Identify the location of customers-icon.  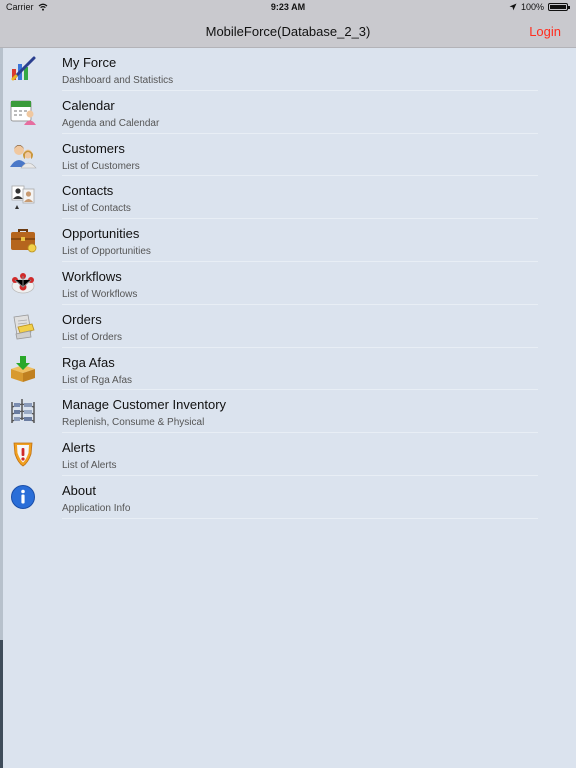
(23, 155).